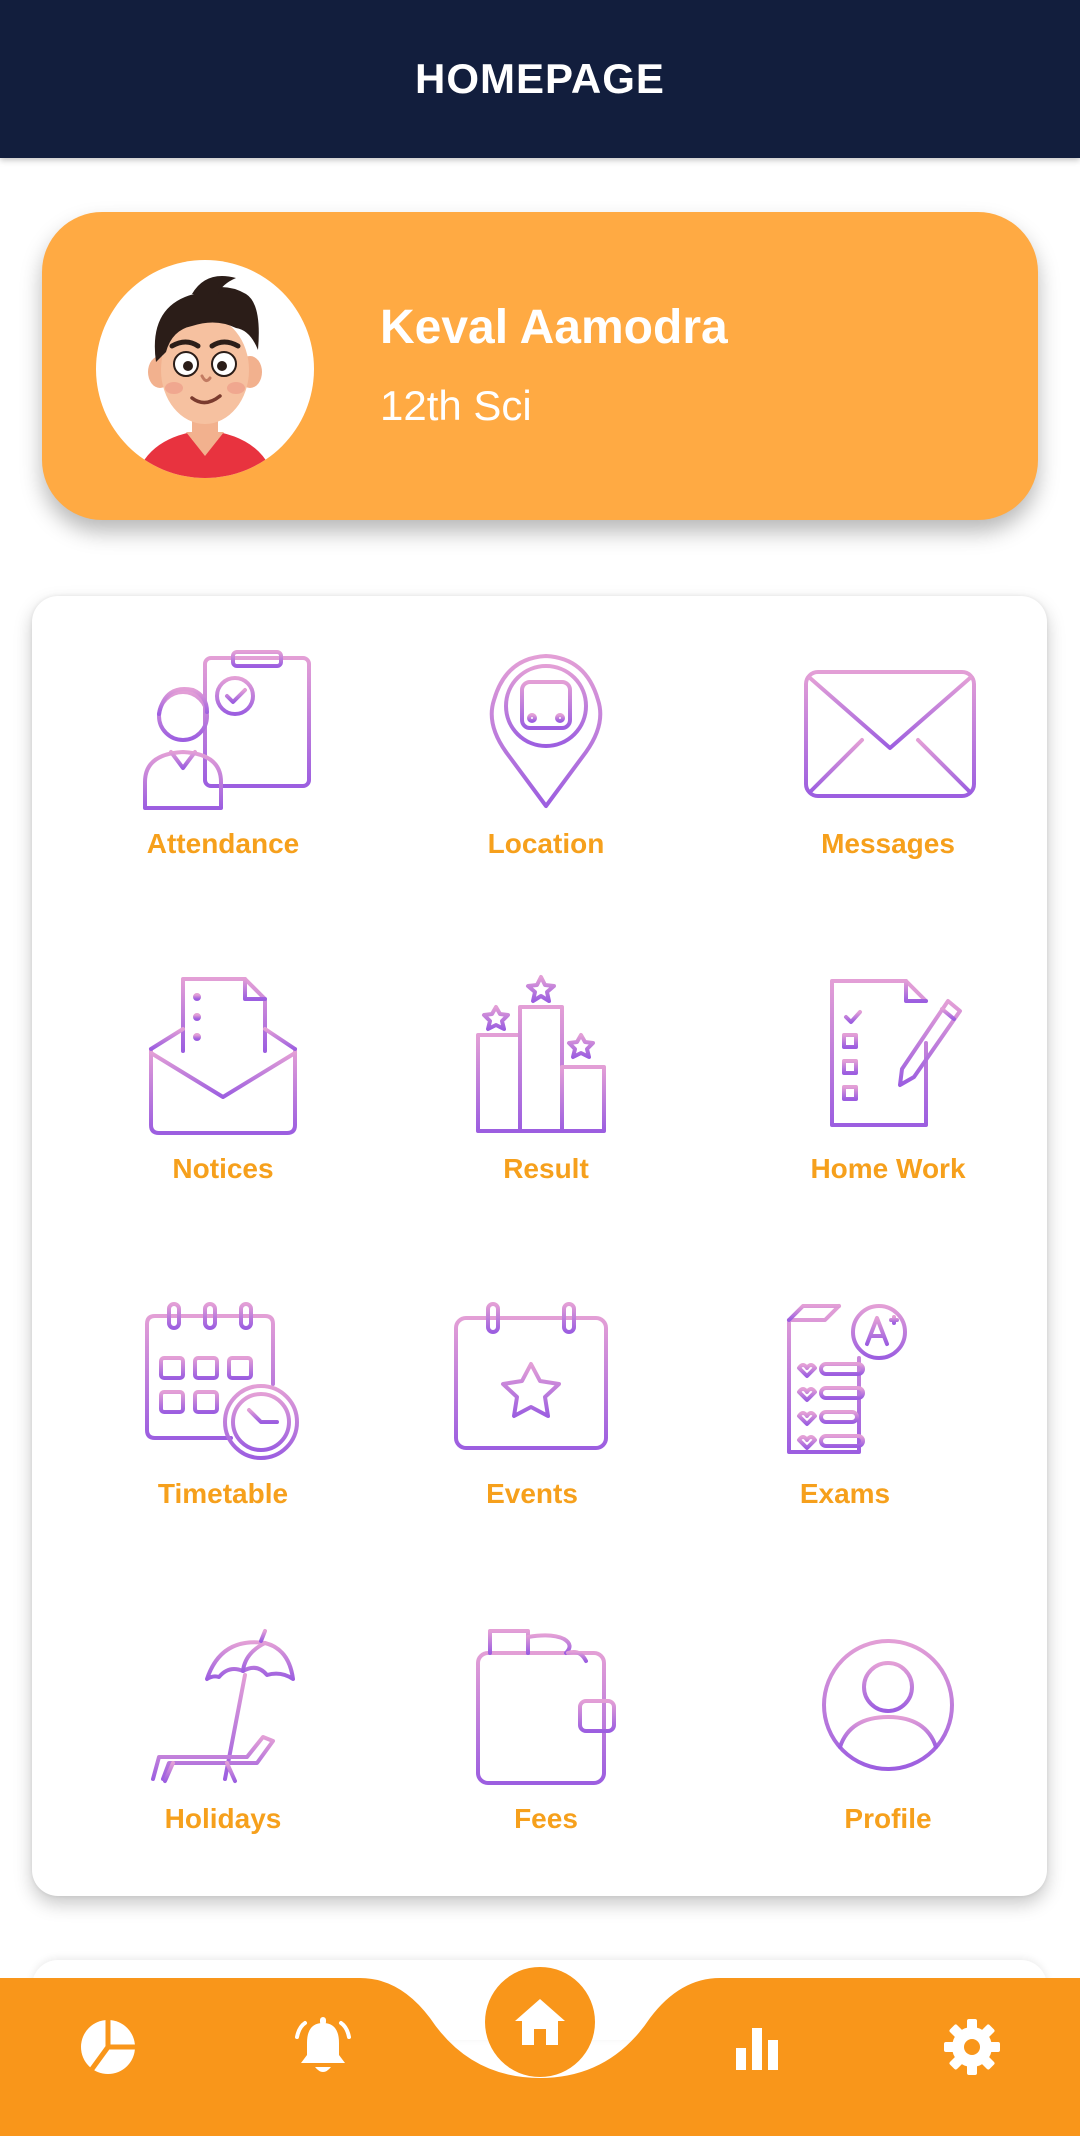 Image resolution: width=1080 pixels, height=2136 pixels. I want to click on menu-item-location: Location, so click(546, 768).